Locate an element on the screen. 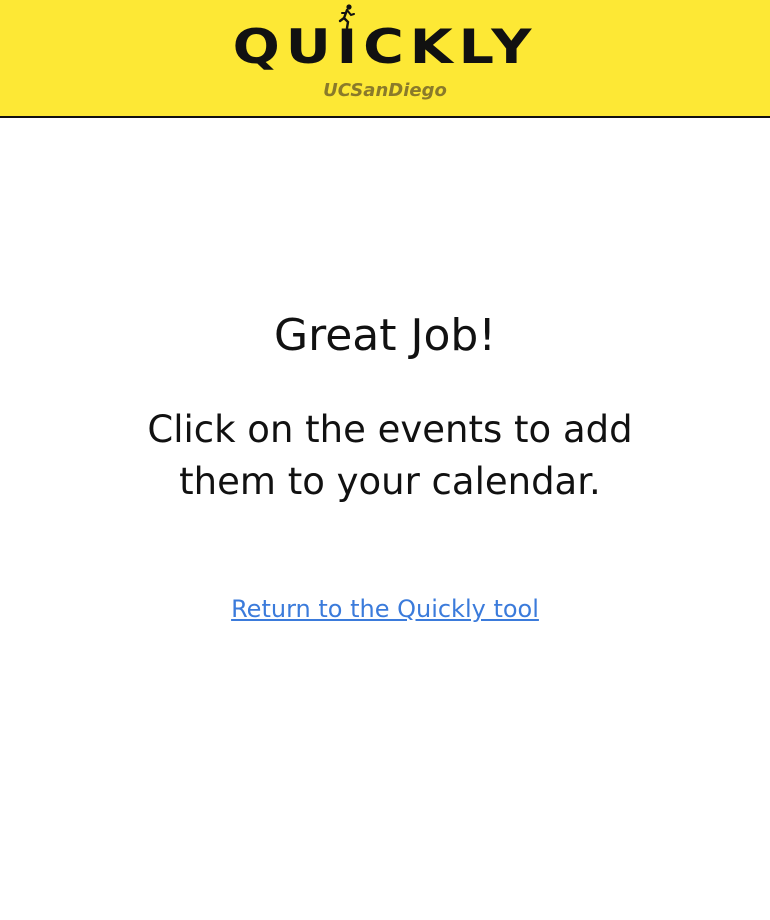  quickly-logo: QUICKLY UCSanDiego is located at coordinates (385, 58).